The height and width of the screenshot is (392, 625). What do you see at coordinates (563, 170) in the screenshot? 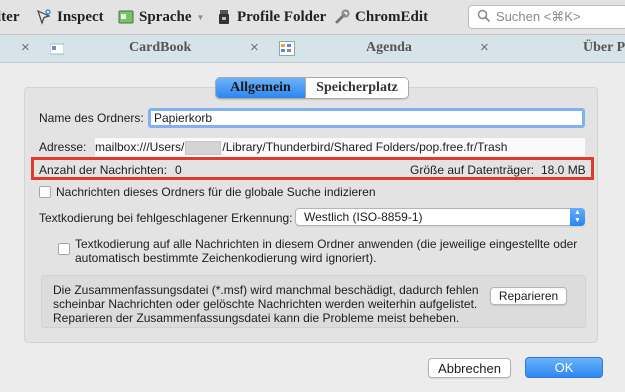
I see `disk-size-value: 18.0 MB` at bounding box center [563, 170].